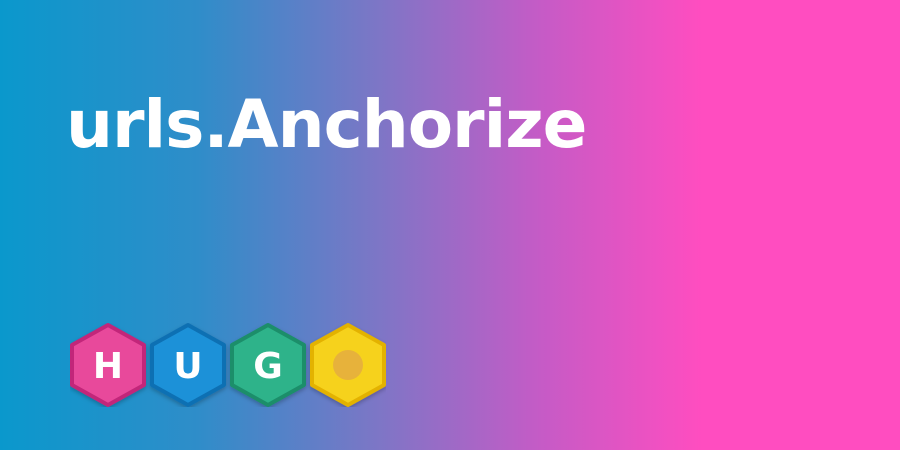  What do you see at coordinates (228, 365) in the screenshot?
I see `hugo-logo: H U G O` at bounding box center [228, 365].